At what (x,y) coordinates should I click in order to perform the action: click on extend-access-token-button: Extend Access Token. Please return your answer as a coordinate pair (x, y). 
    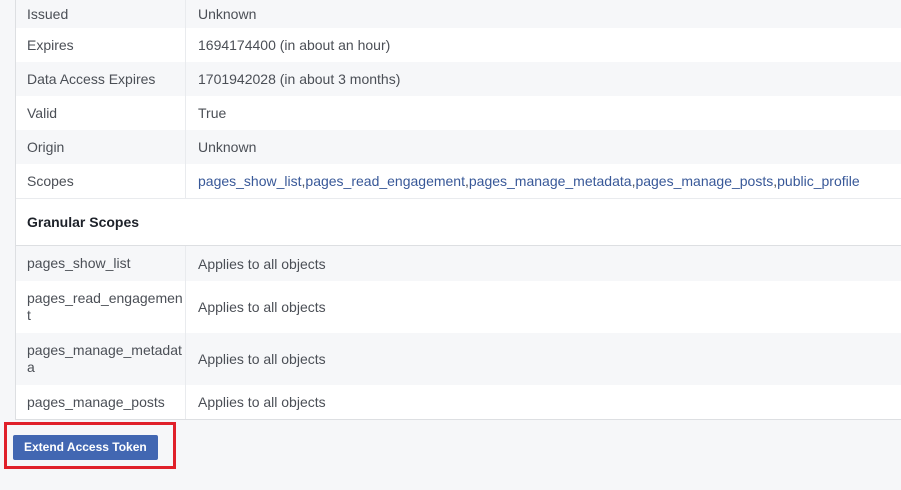
    Looking at the image, I should click on (85, 447).